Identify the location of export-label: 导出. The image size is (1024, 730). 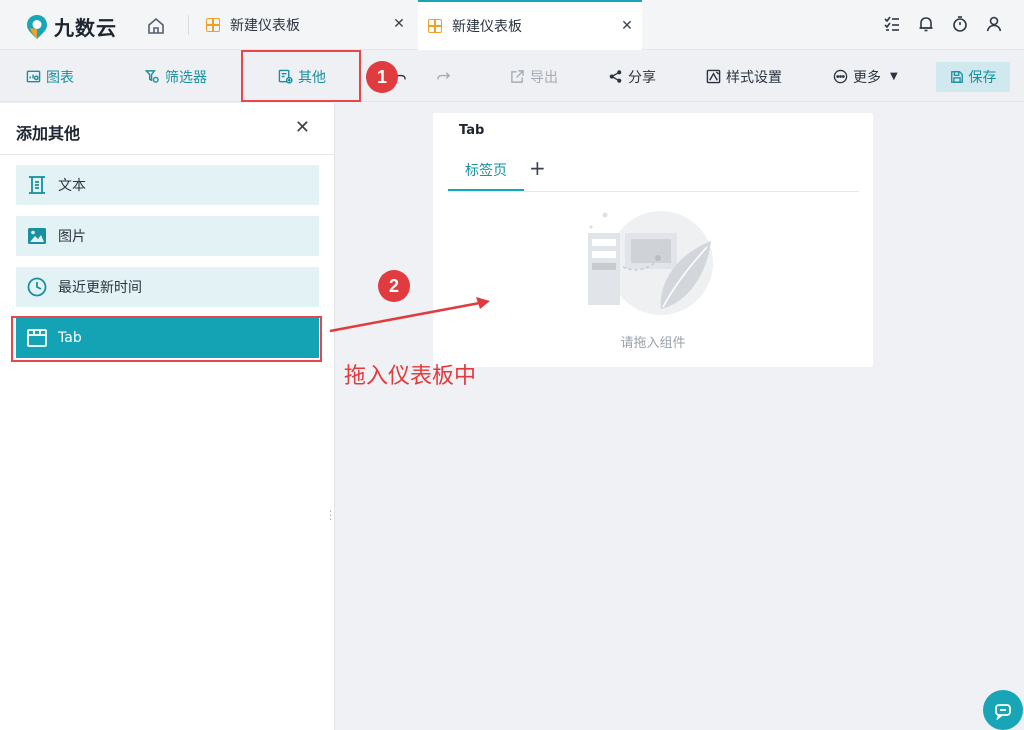
(544, 77).